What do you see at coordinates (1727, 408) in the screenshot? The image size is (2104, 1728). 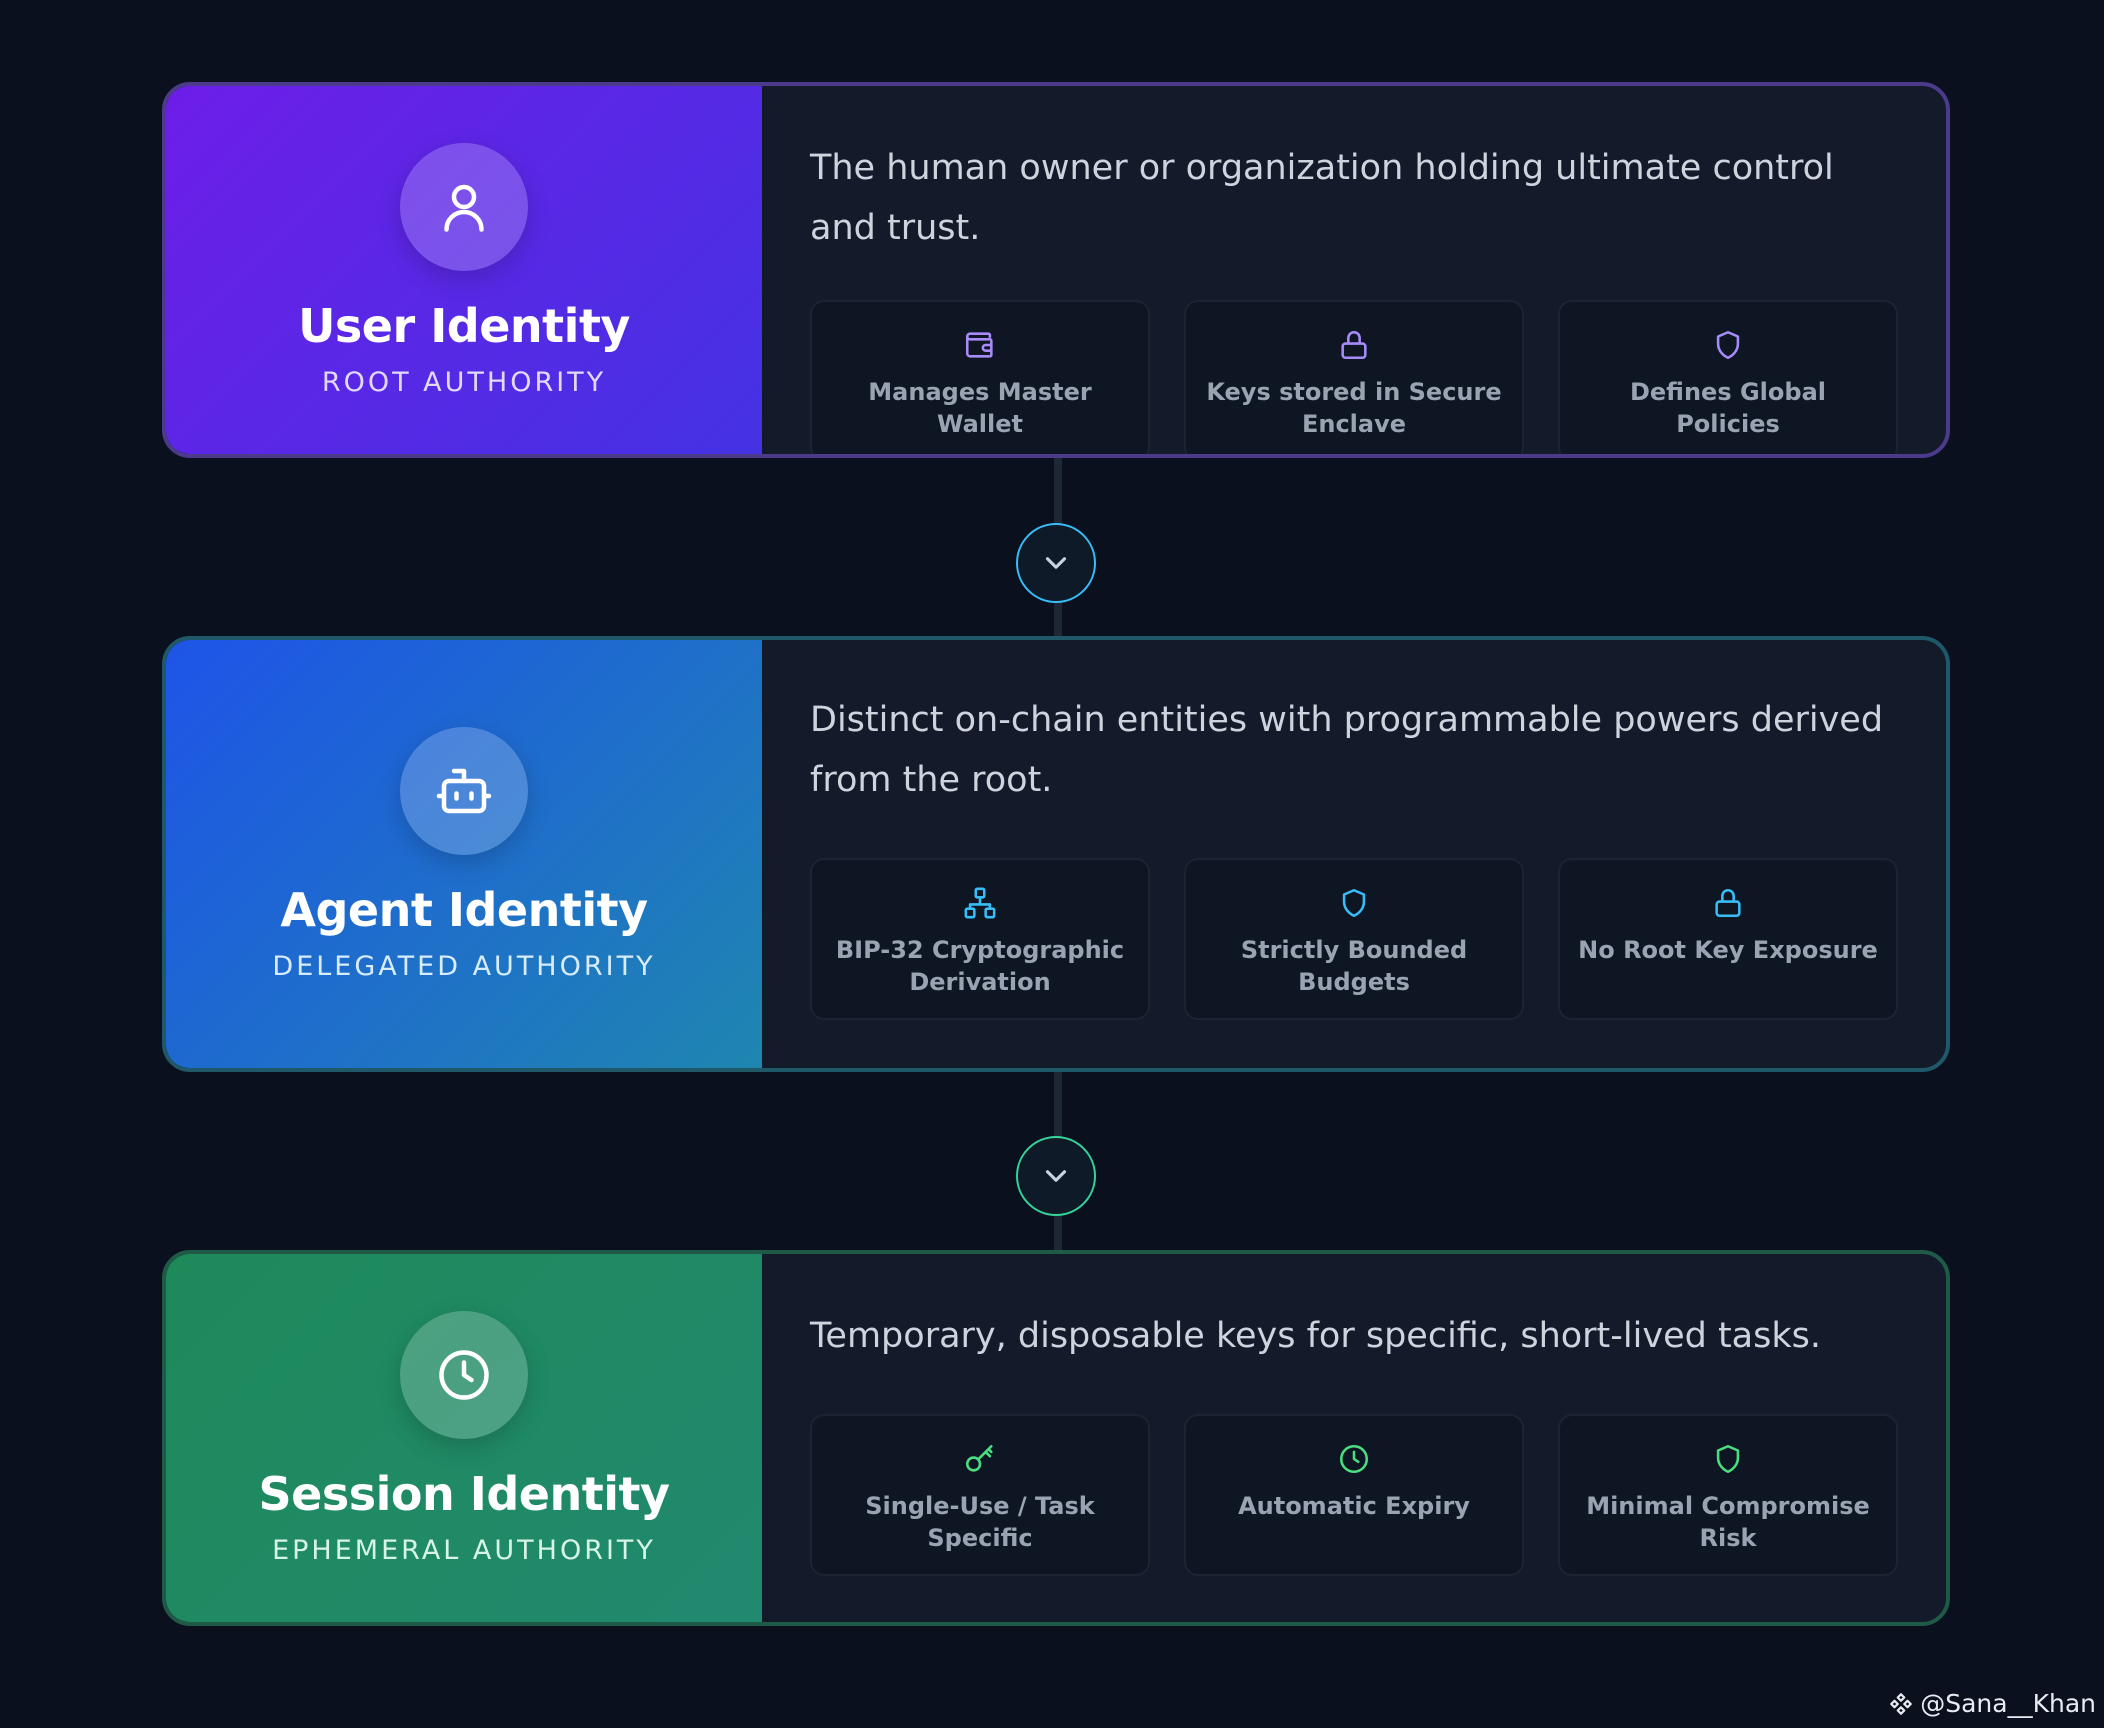 I see `feature-label: Defines Global Policies` at bounding box center [1727, 408].